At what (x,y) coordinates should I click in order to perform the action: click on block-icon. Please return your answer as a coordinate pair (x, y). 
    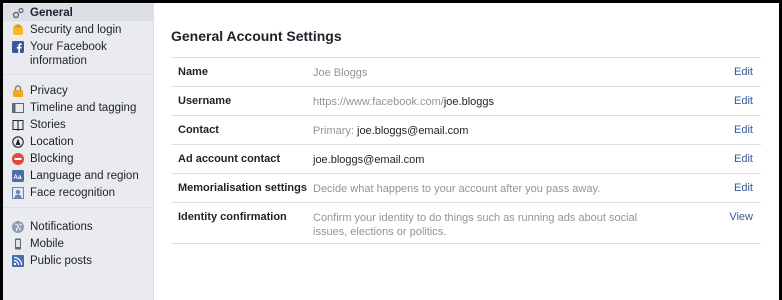
    Looking at the image, I should click on (18, 159).